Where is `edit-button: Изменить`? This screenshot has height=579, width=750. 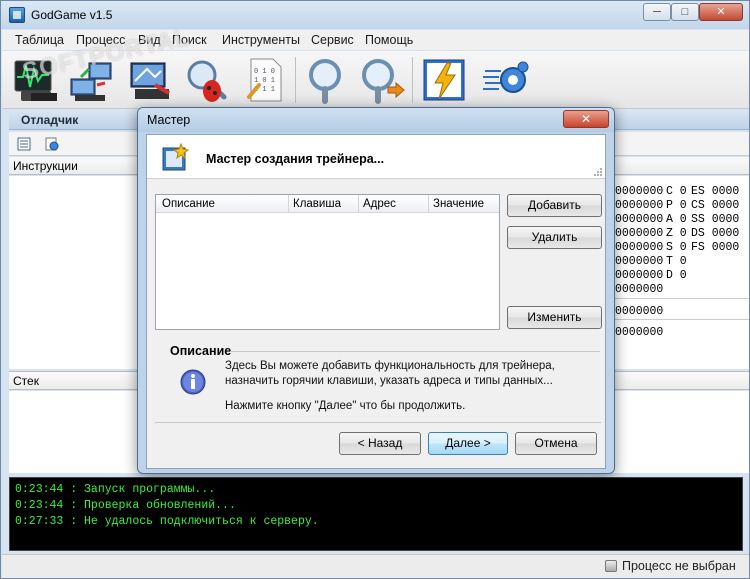 edit-button: Изменить is located at coordinates (554, 317).